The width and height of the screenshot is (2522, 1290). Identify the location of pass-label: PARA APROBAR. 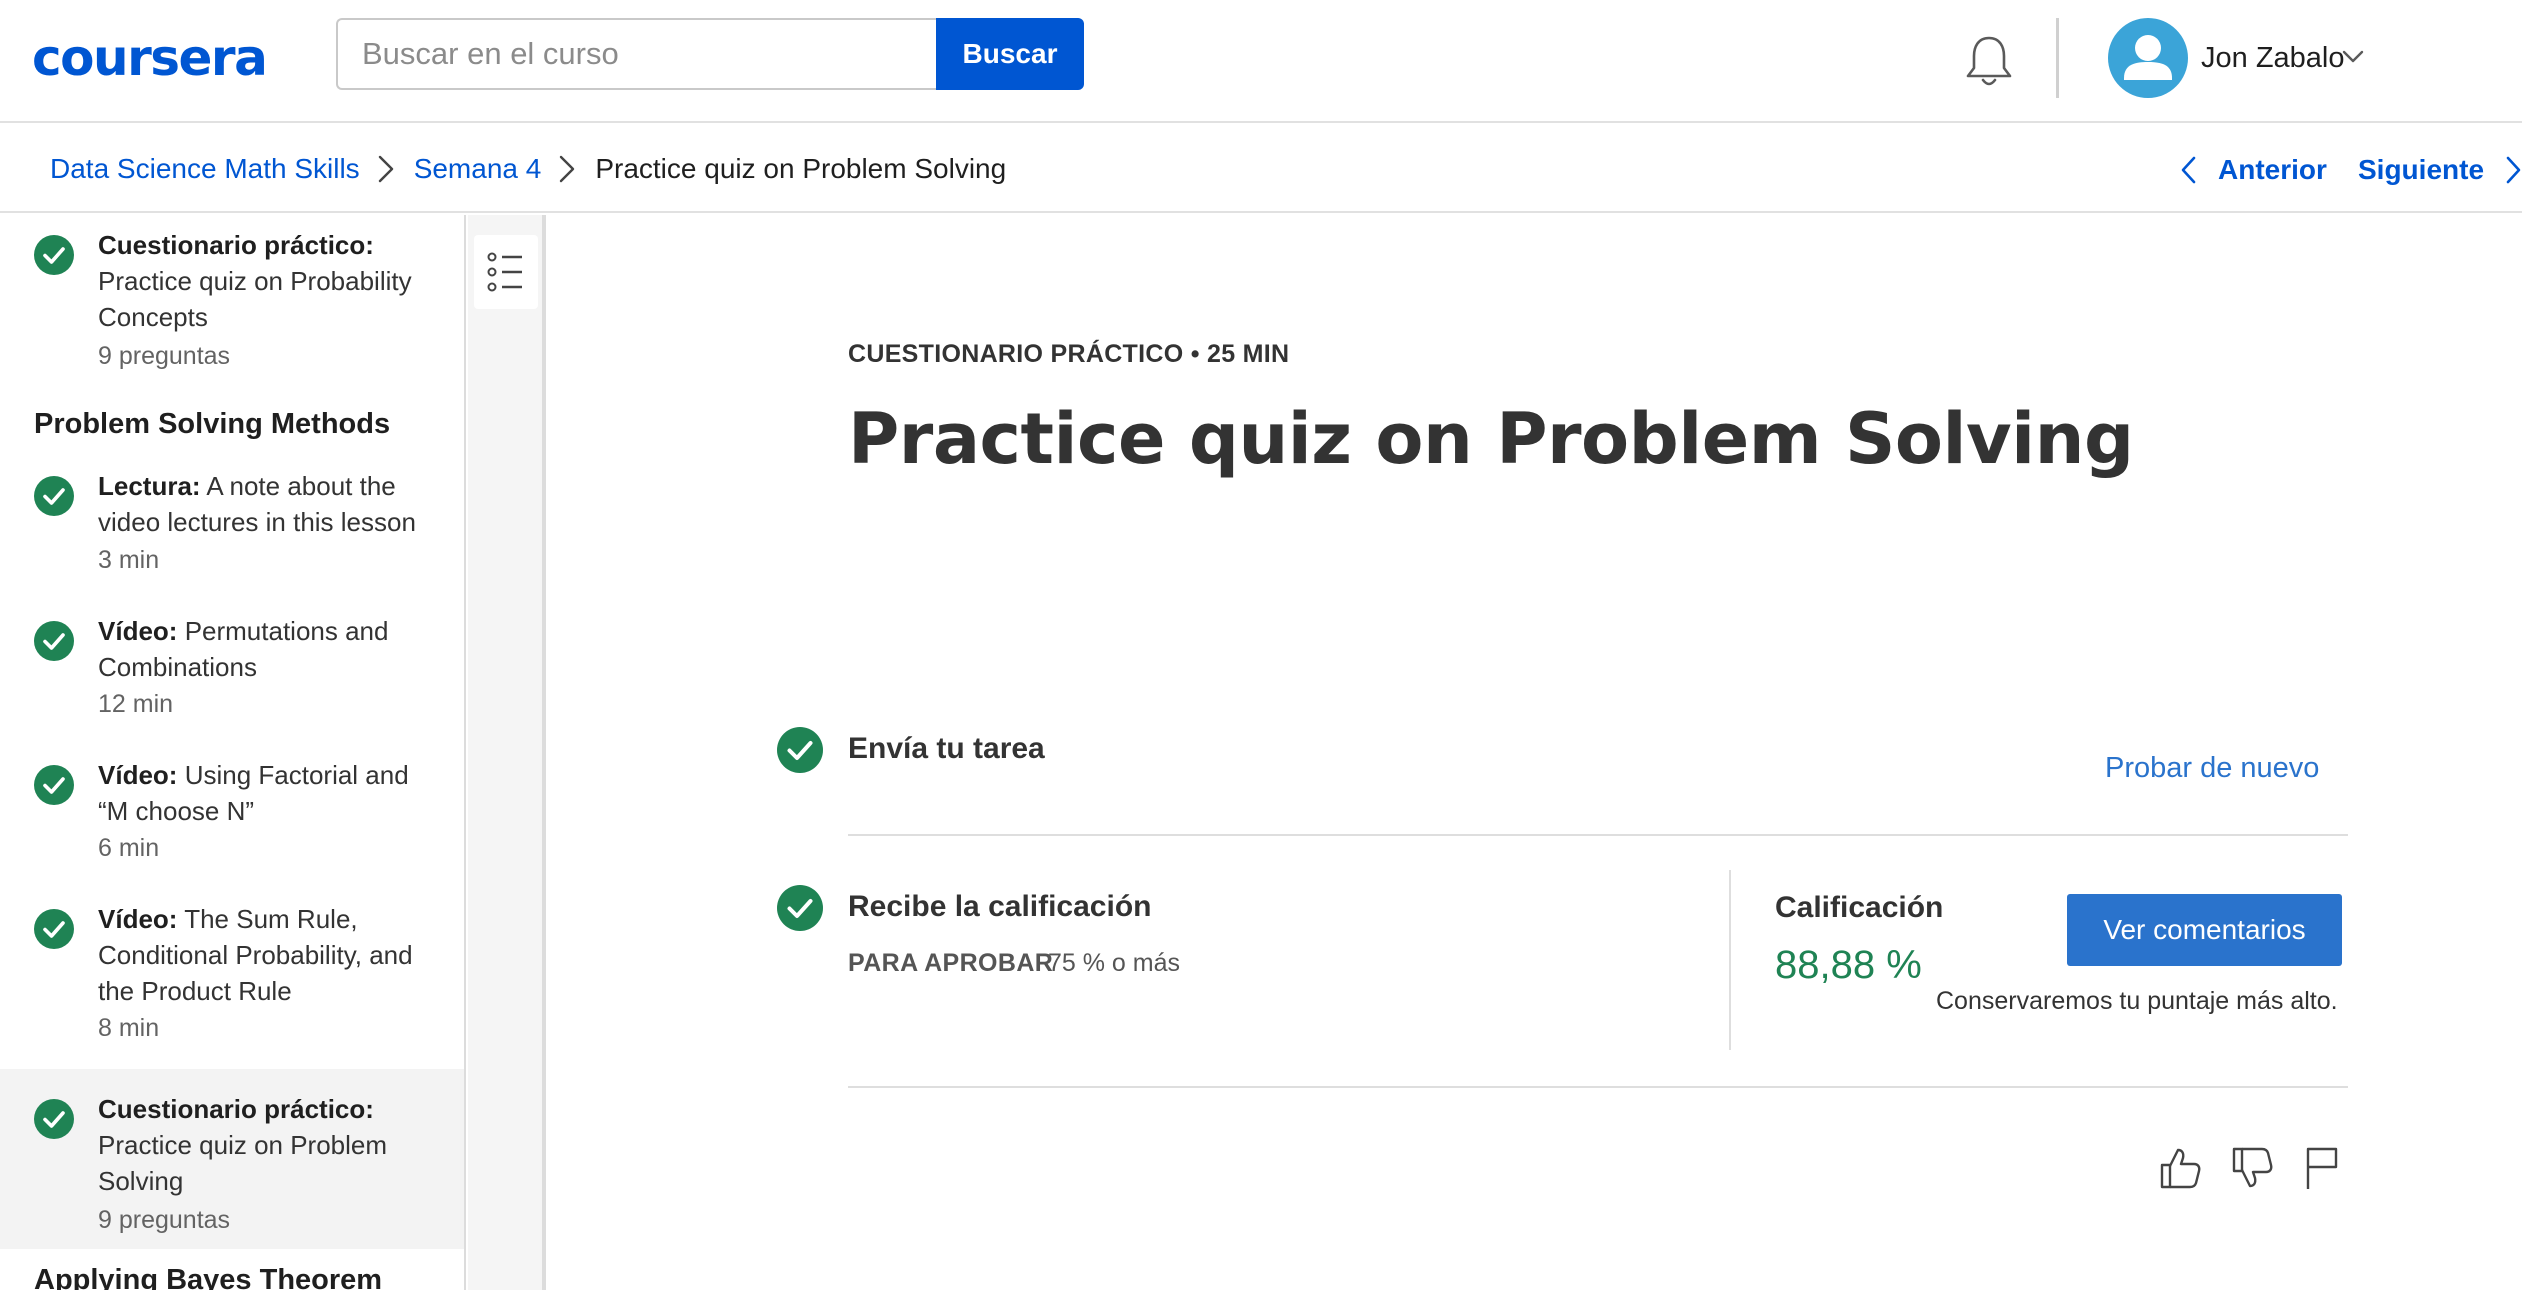
(951, 963).